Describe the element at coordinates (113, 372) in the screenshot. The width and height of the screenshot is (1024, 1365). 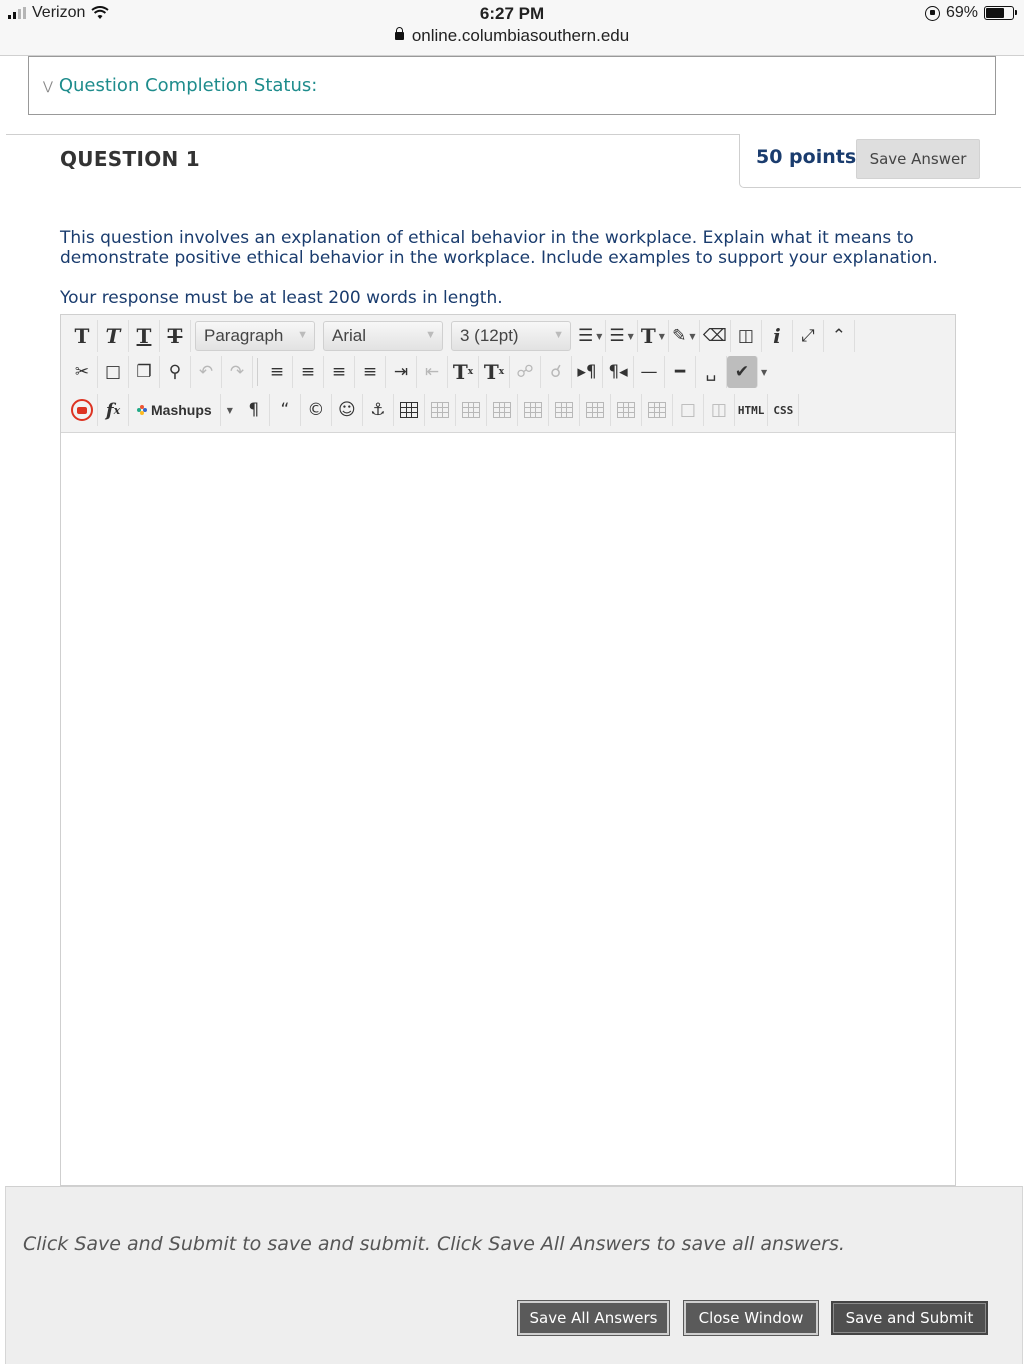
I see `copy-icon: □` at that location.